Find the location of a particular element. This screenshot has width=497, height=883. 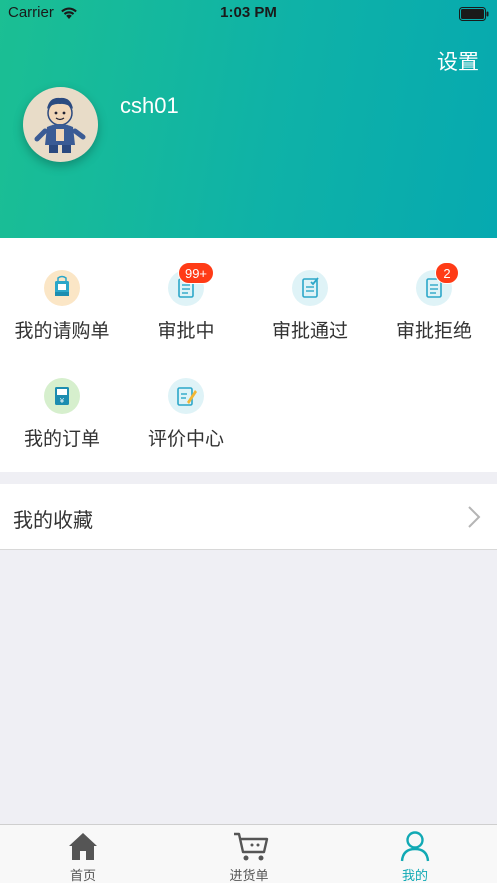

username: csh01 is located at coordinates (149, 105).